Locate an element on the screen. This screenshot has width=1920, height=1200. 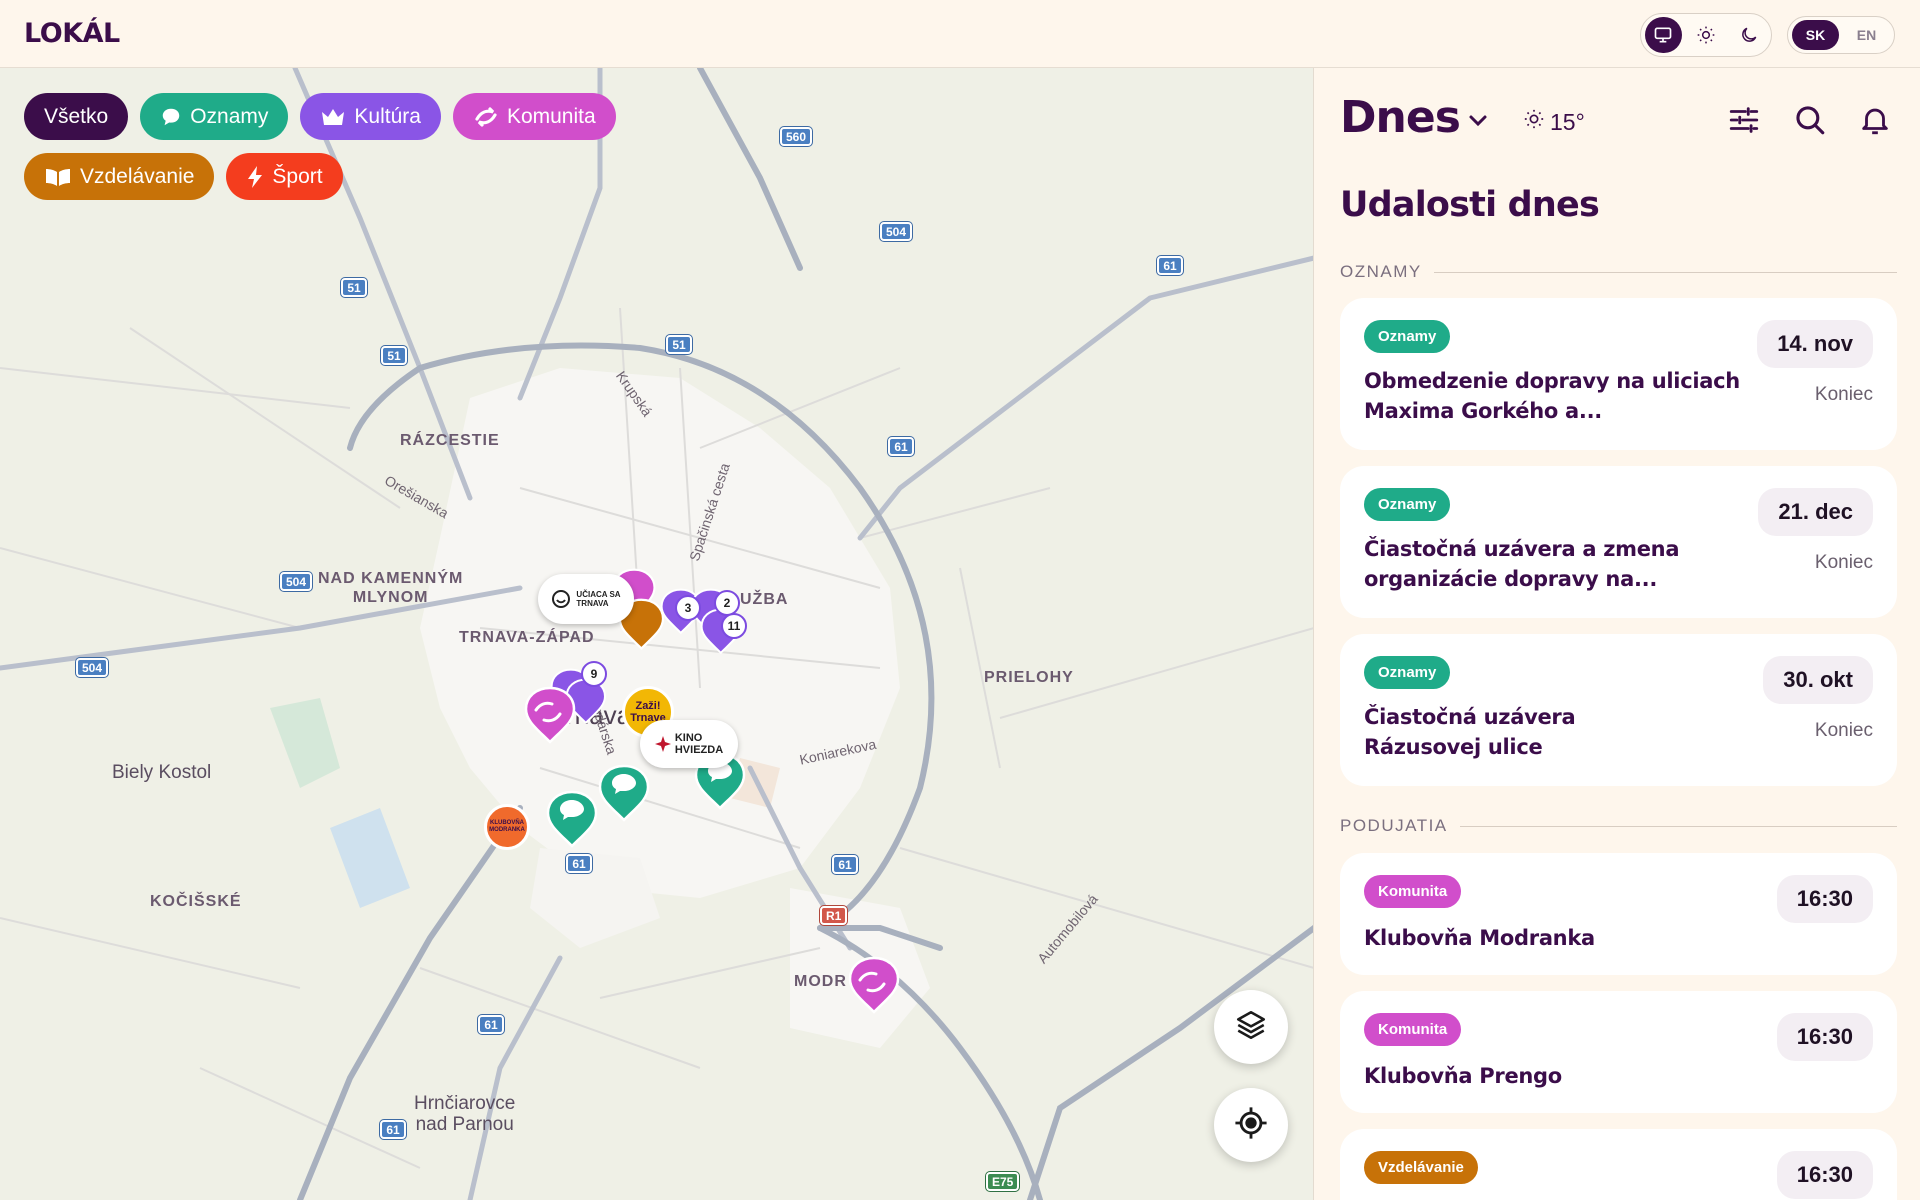
day-selector: Dnes is located at coordinates (1415, 117).